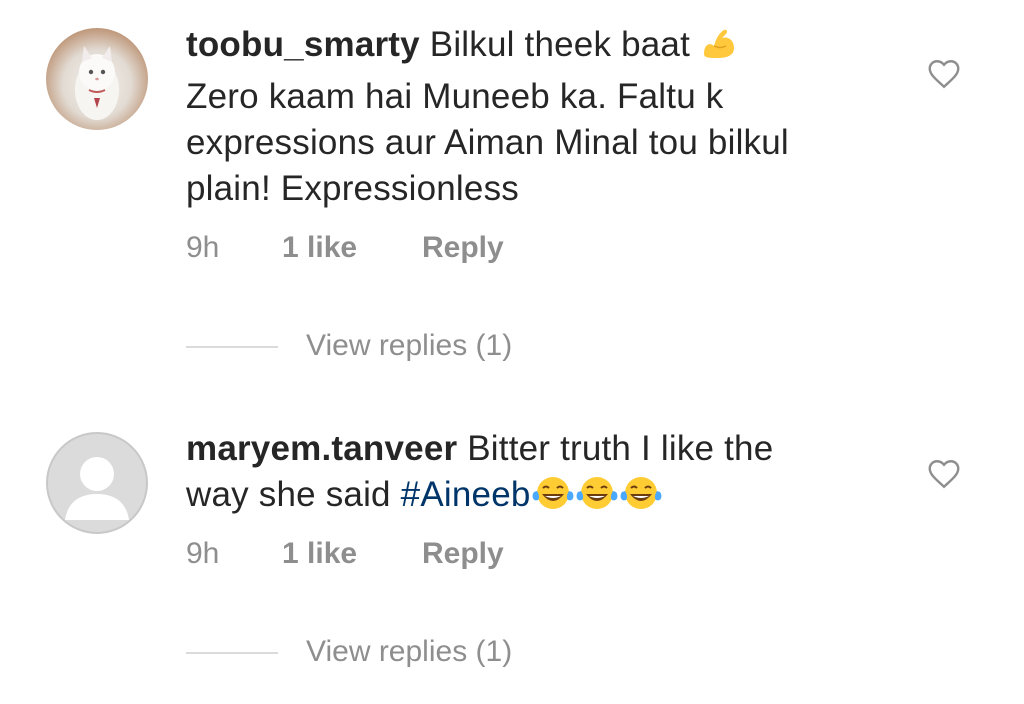  I want to click on comment-text: Bilkul theek baat, so click(560, 44).